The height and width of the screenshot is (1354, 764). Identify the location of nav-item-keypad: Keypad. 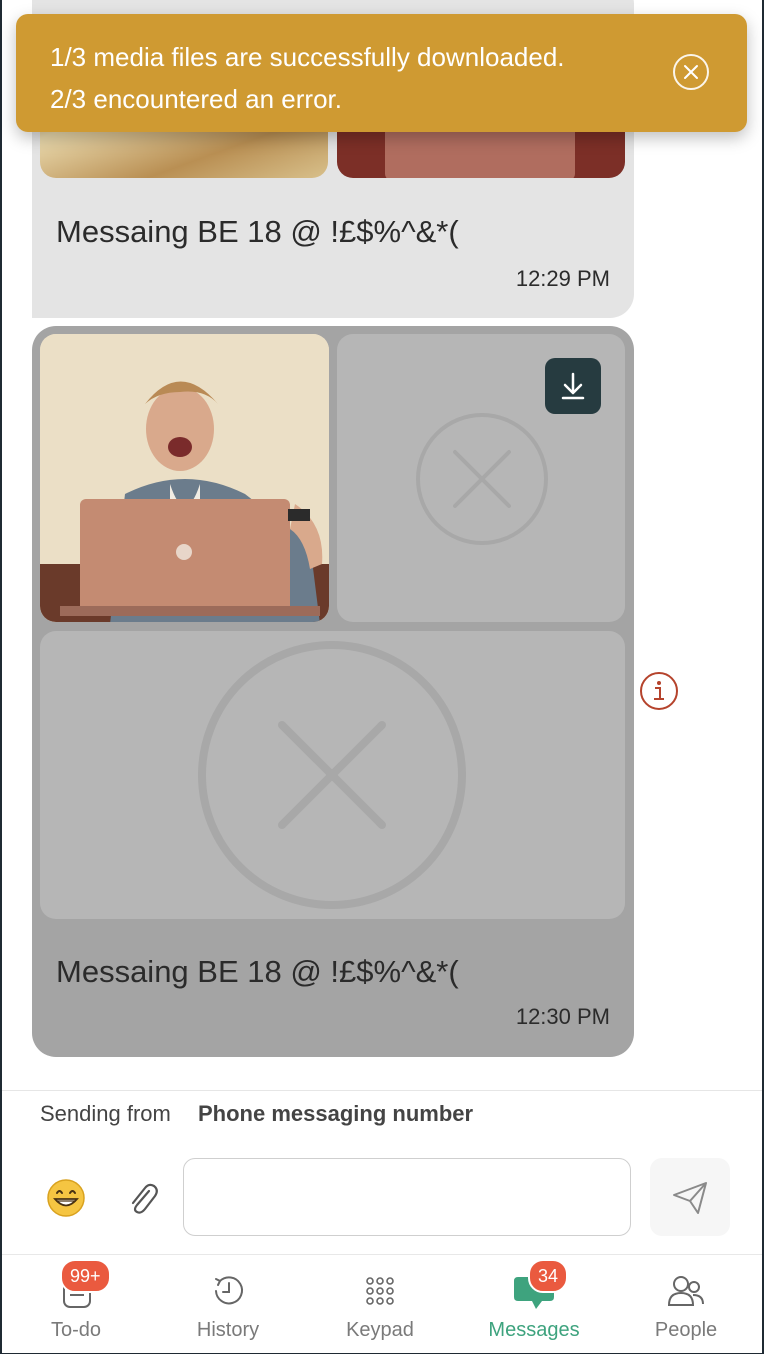
(380, 1304).